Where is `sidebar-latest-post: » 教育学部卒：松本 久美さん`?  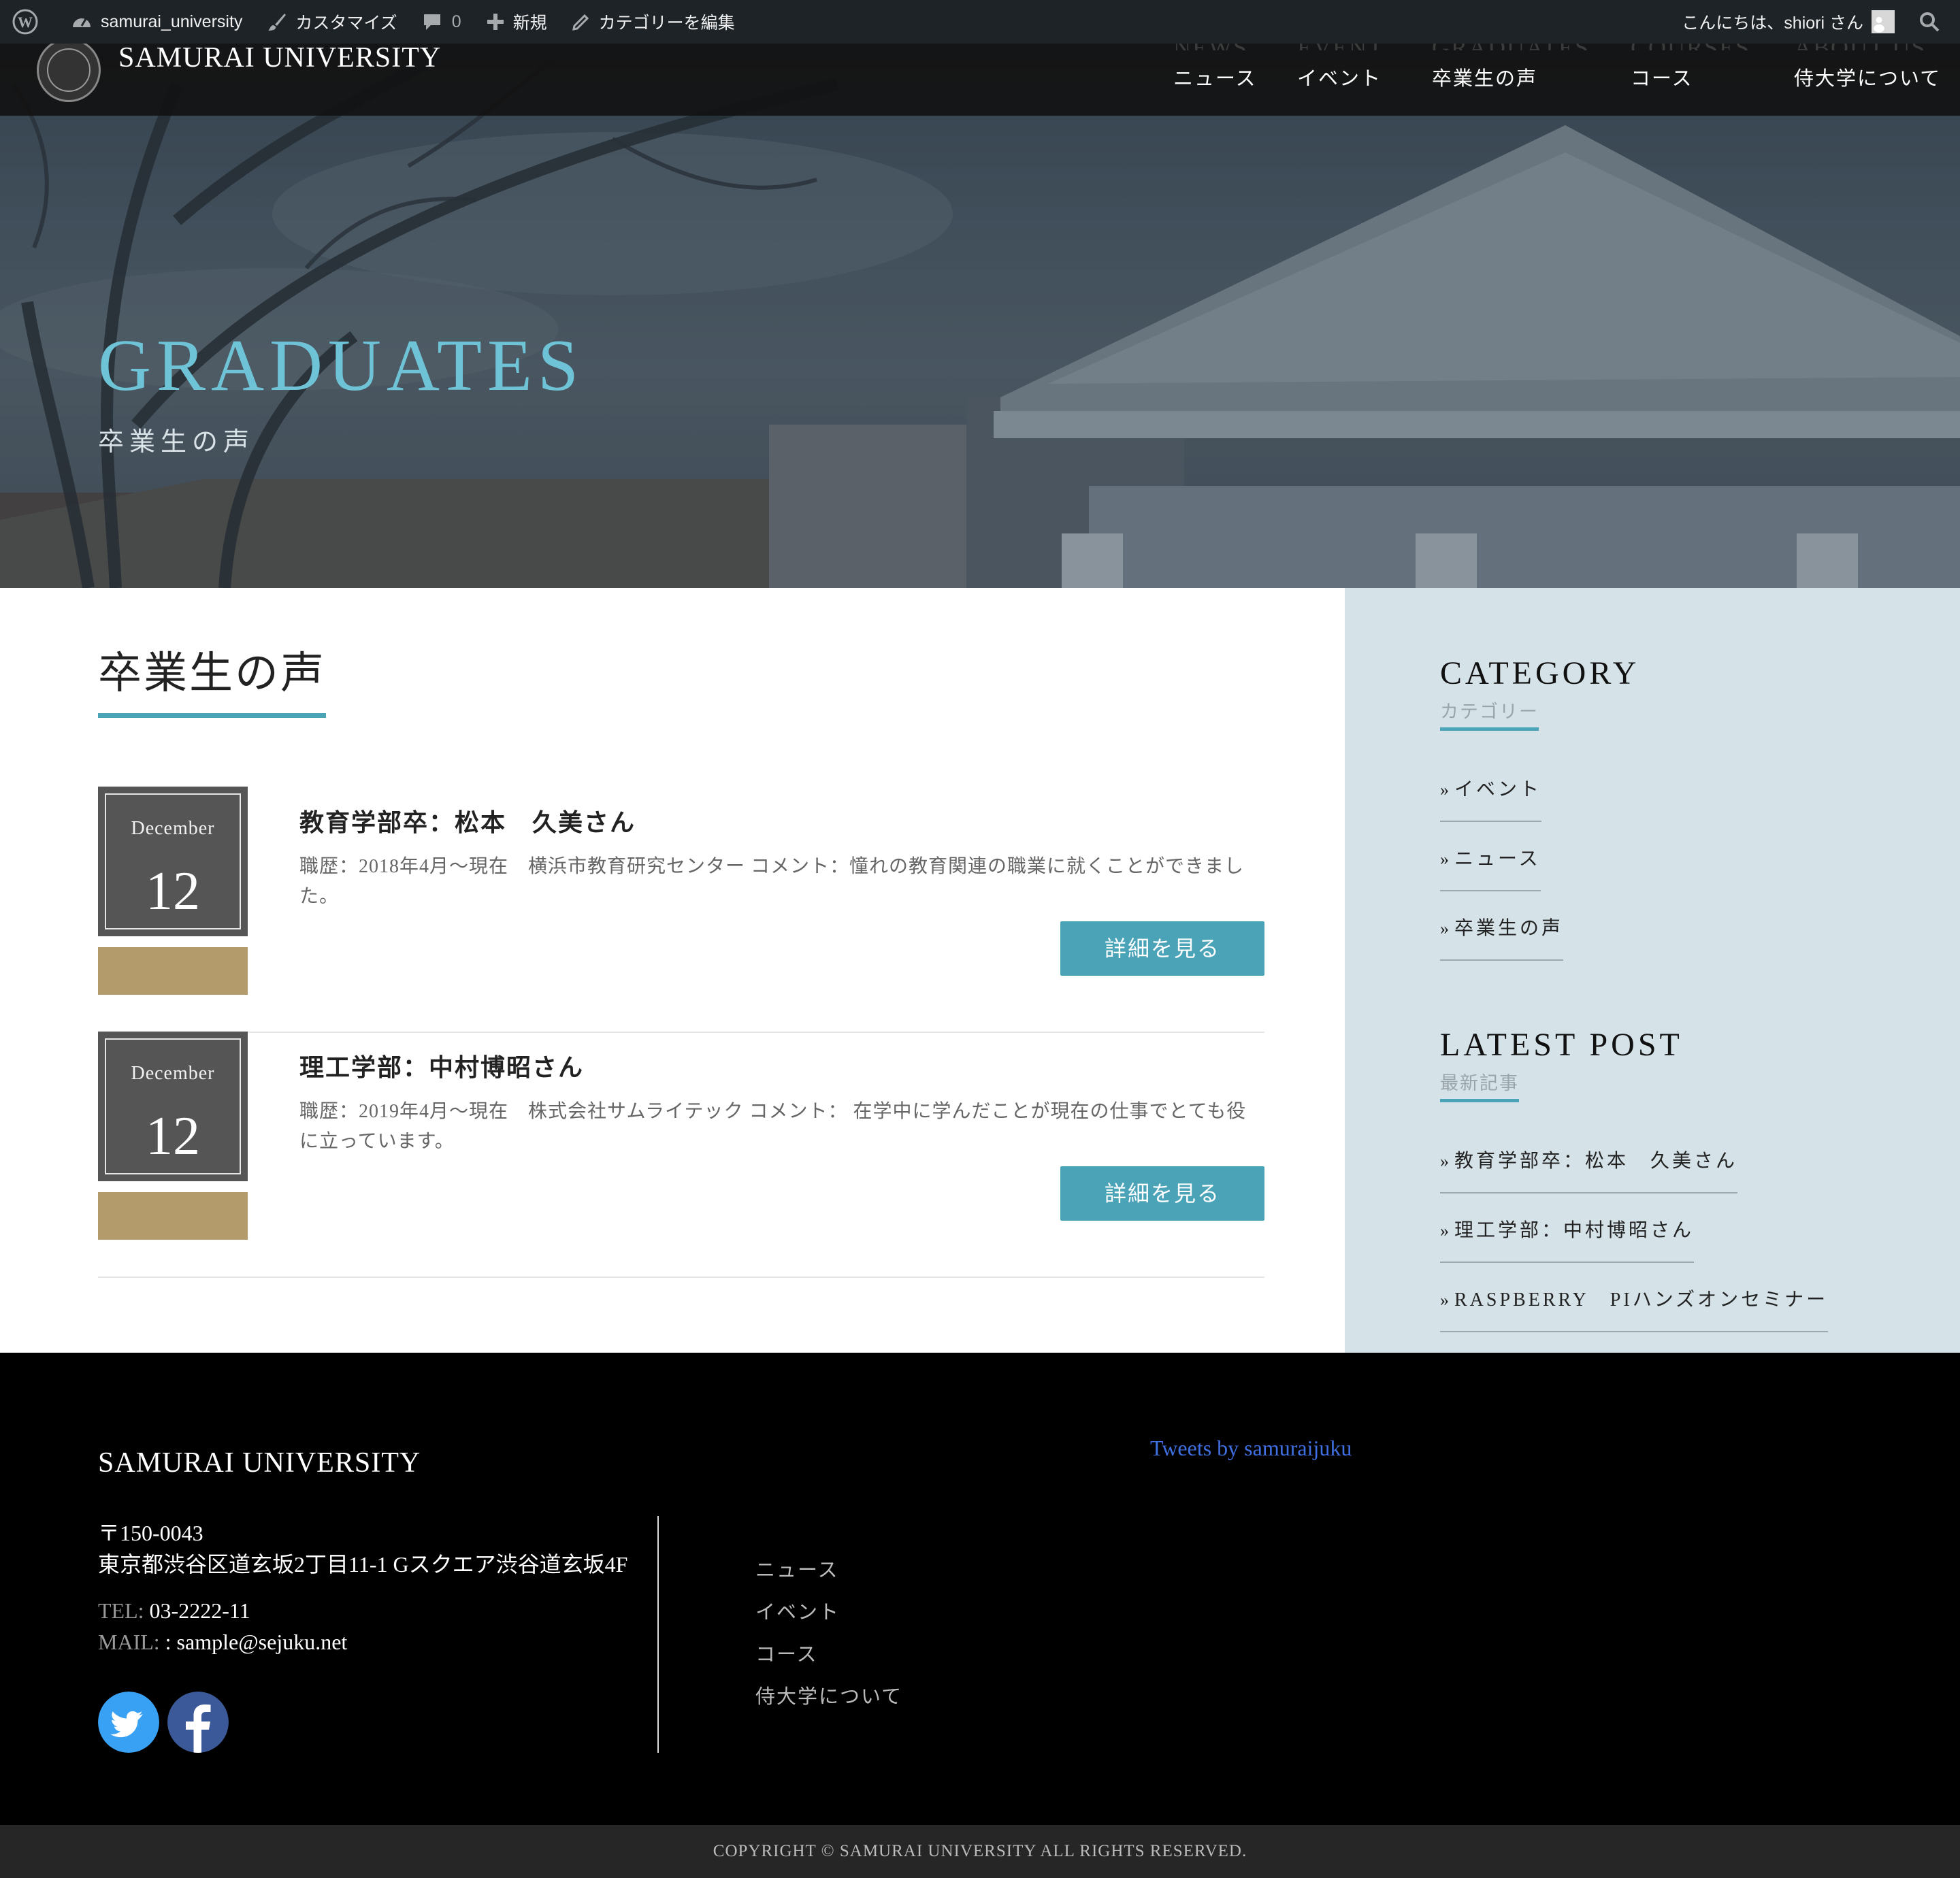
sidebar-latest-post: » 教育学部卒：松本 久美さん is located at coordinates (1589, 1169).